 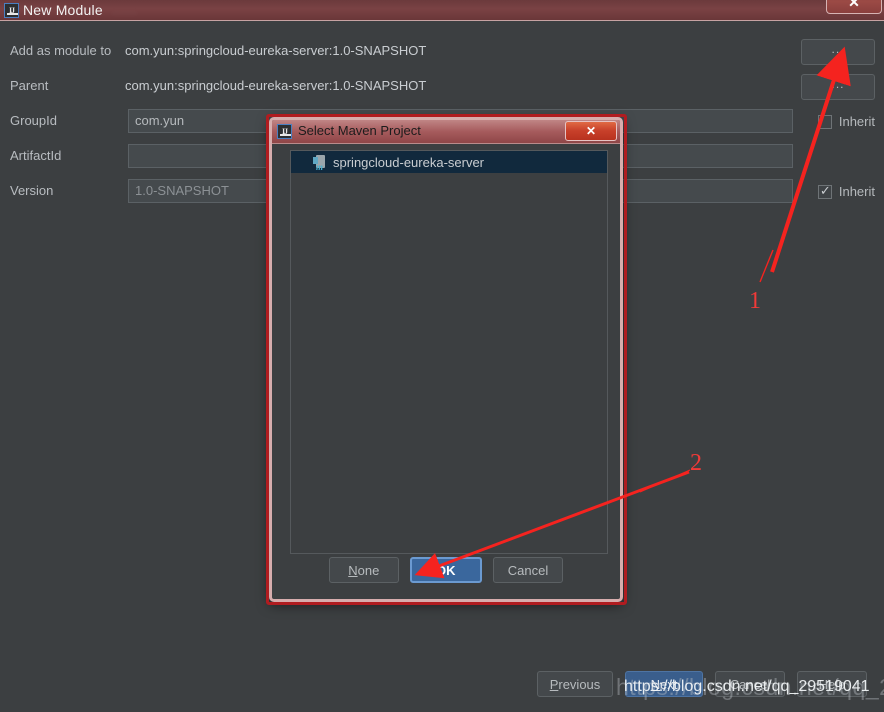 What do you see at coordinates (442, 10) in the screenshot?
I see `main-window-titlebar: IJ New Module ...... ✕` at bounding box center [442, 10].